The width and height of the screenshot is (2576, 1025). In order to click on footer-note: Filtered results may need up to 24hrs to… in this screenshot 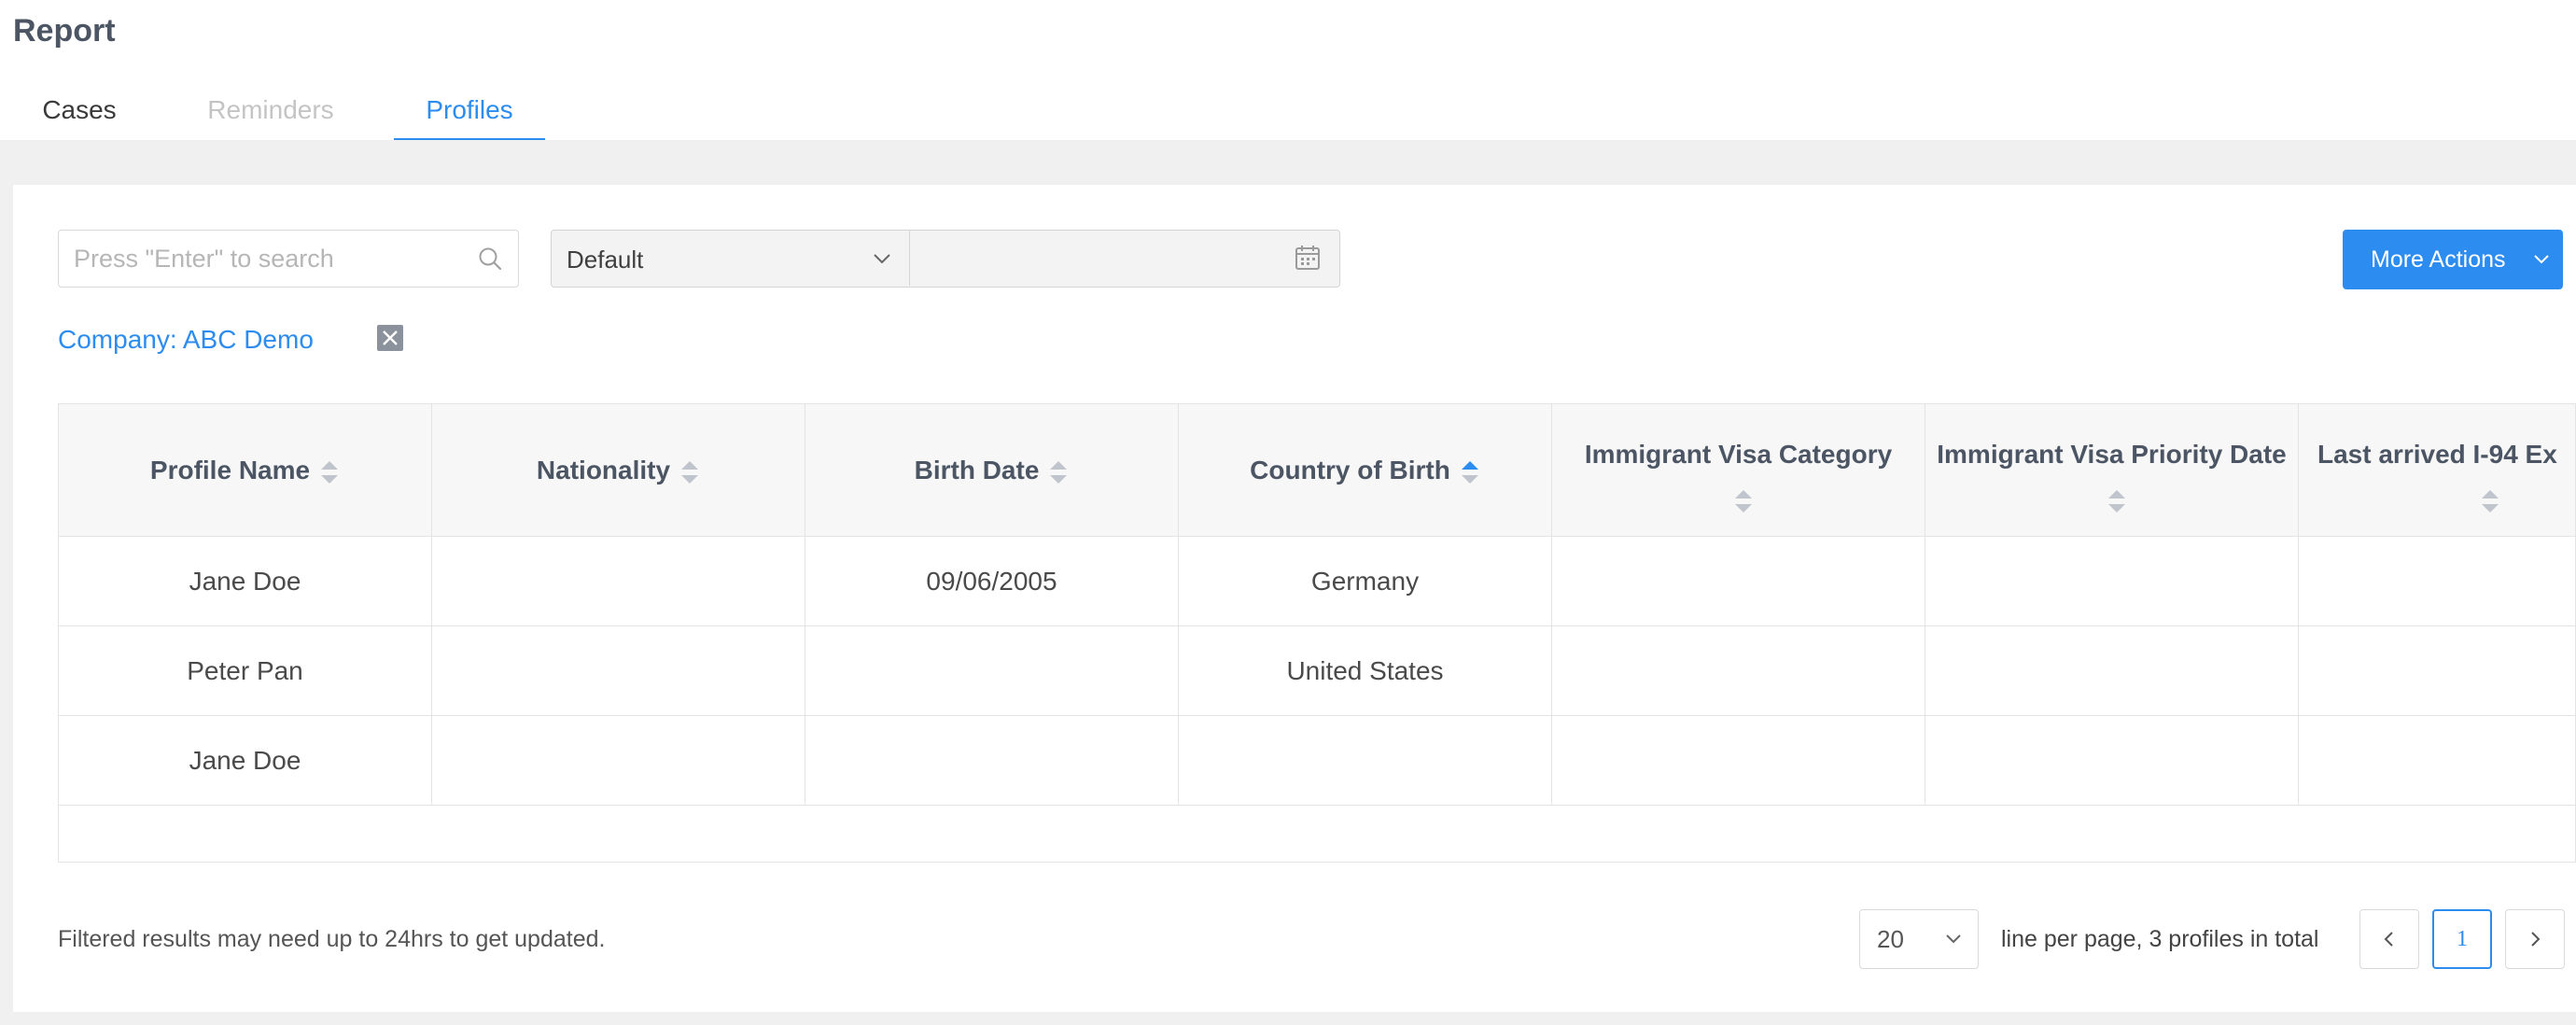, I will do `click(332, 939)`.